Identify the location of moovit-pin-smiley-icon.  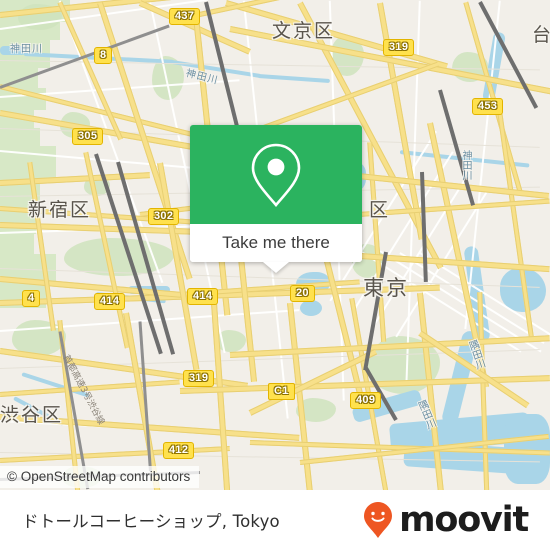
(378, 520).